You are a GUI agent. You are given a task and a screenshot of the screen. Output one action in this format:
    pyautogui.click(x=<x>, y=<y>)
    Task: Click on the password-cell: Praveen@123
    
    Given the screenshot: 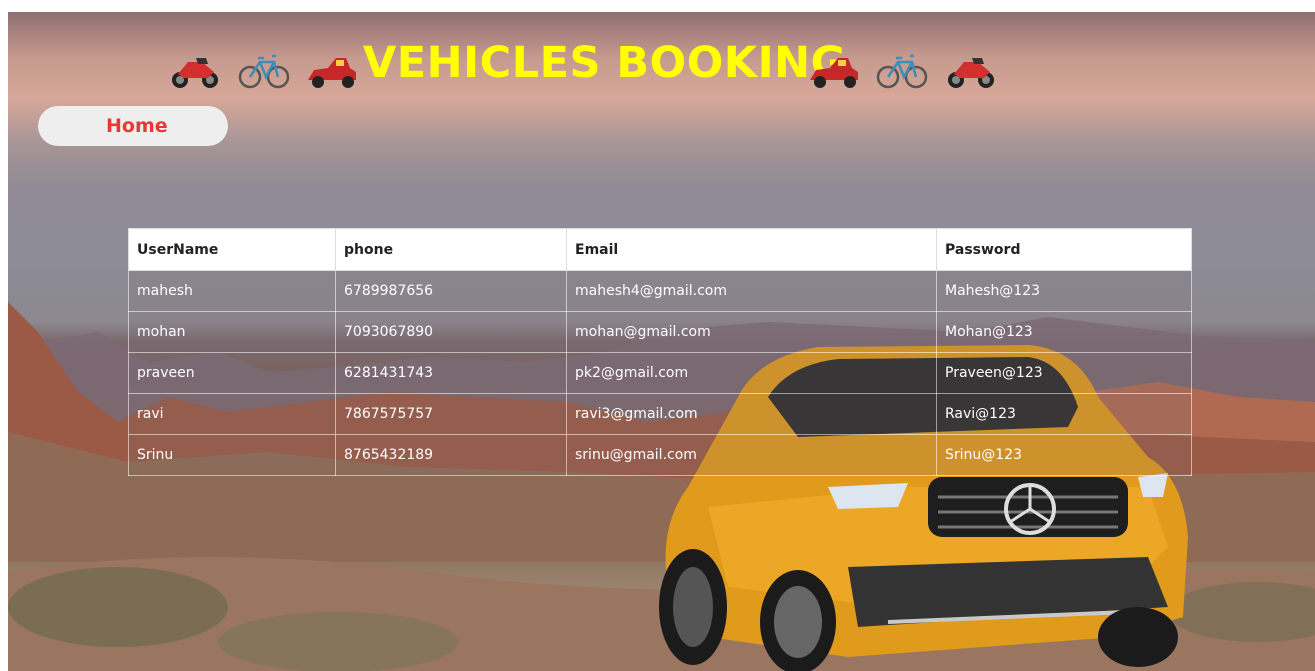 What is the action you would take?
    pyautogui.click(x=1064, y=373)
    